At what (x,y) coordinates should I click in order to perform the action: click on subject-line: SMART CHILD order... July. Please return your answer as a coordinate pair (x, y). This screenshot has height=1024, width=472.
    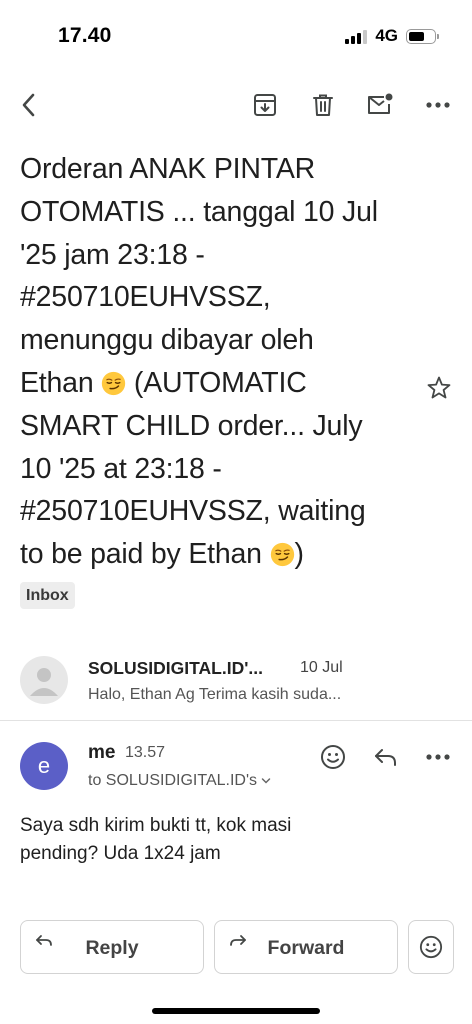
    Looking at the image, I should click on (191, 425).